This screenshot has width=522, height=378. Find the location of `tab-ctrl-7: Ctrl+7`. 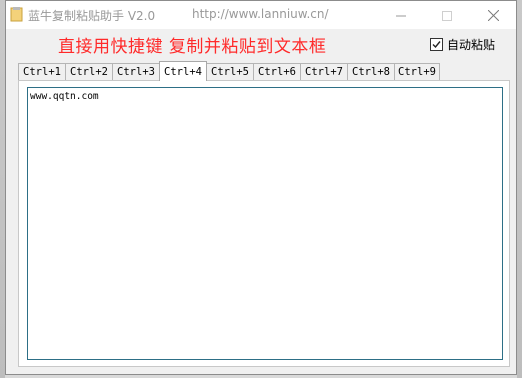

tab-ctrl-7: Ctrl+7 is located at coordinates (324, 71).